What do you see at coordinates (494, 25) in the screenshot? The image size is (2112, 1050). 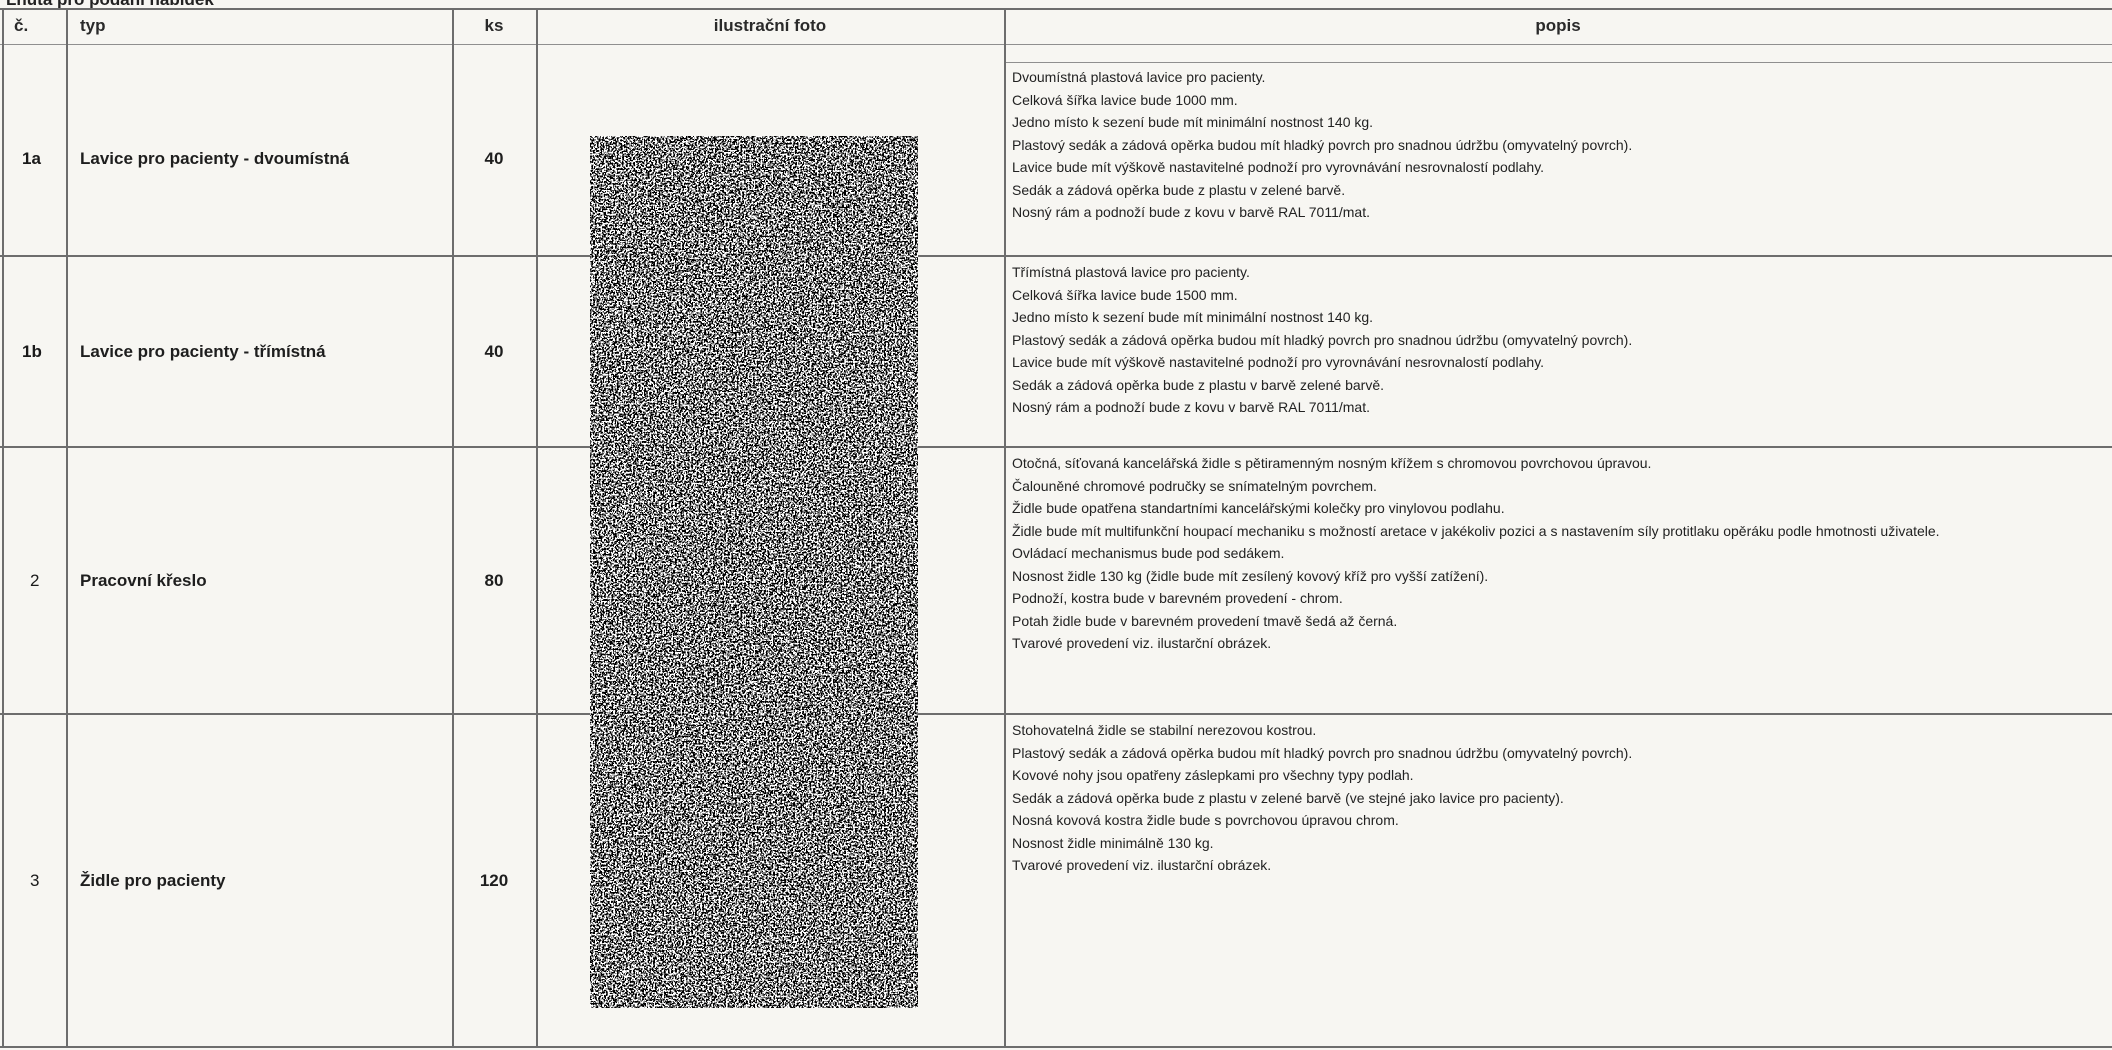 I see `header-qty: ks` at bounding box center [494, 25].